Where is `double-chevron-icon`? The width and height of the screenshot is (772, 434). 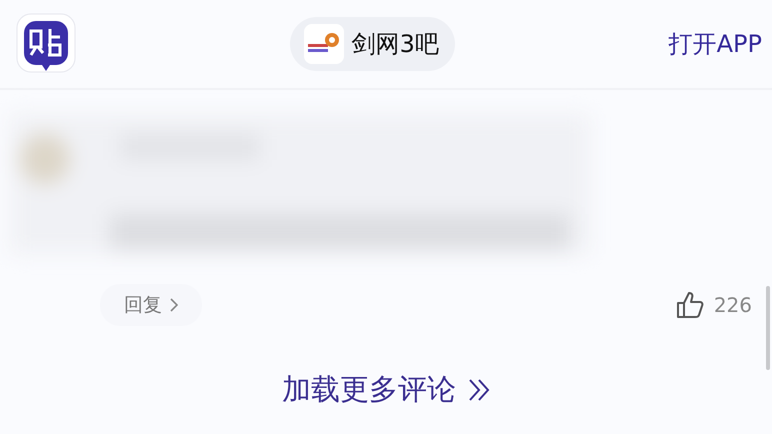
double-chevron-icon is located at coordinates (479, 390).